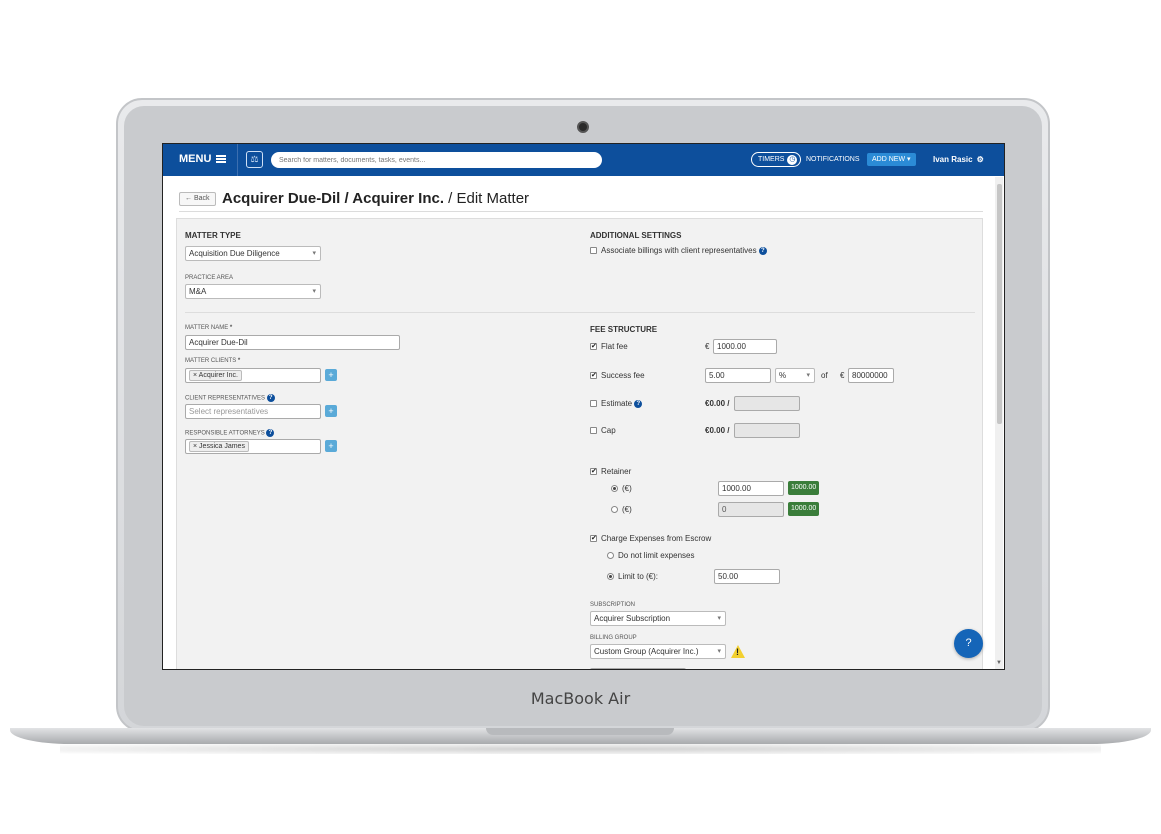 The image size is (1161, 834). Describe the element at coordinates (610, 555) in the screenshot. I see `no-limit-radio` at that location.